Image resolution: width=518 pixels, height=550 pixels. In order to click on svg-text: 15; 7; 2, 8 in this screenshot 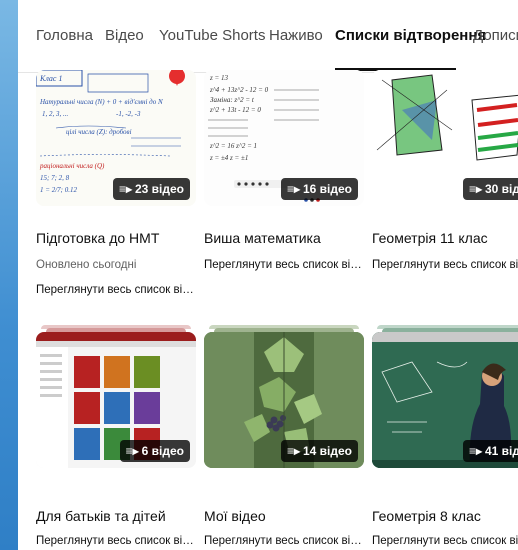, I will do `click(55, 178)`.